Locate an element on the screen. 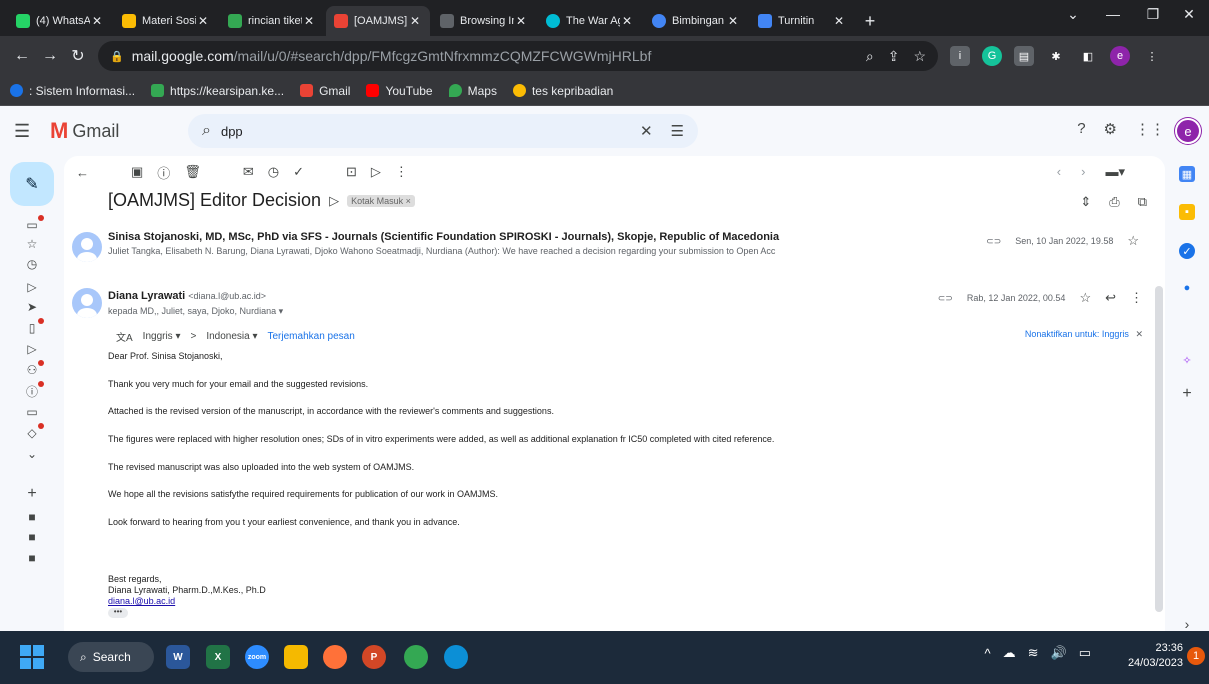 The image size is (1209, 684). newer-icon: ‹ is located at coordinates (1059, 172).